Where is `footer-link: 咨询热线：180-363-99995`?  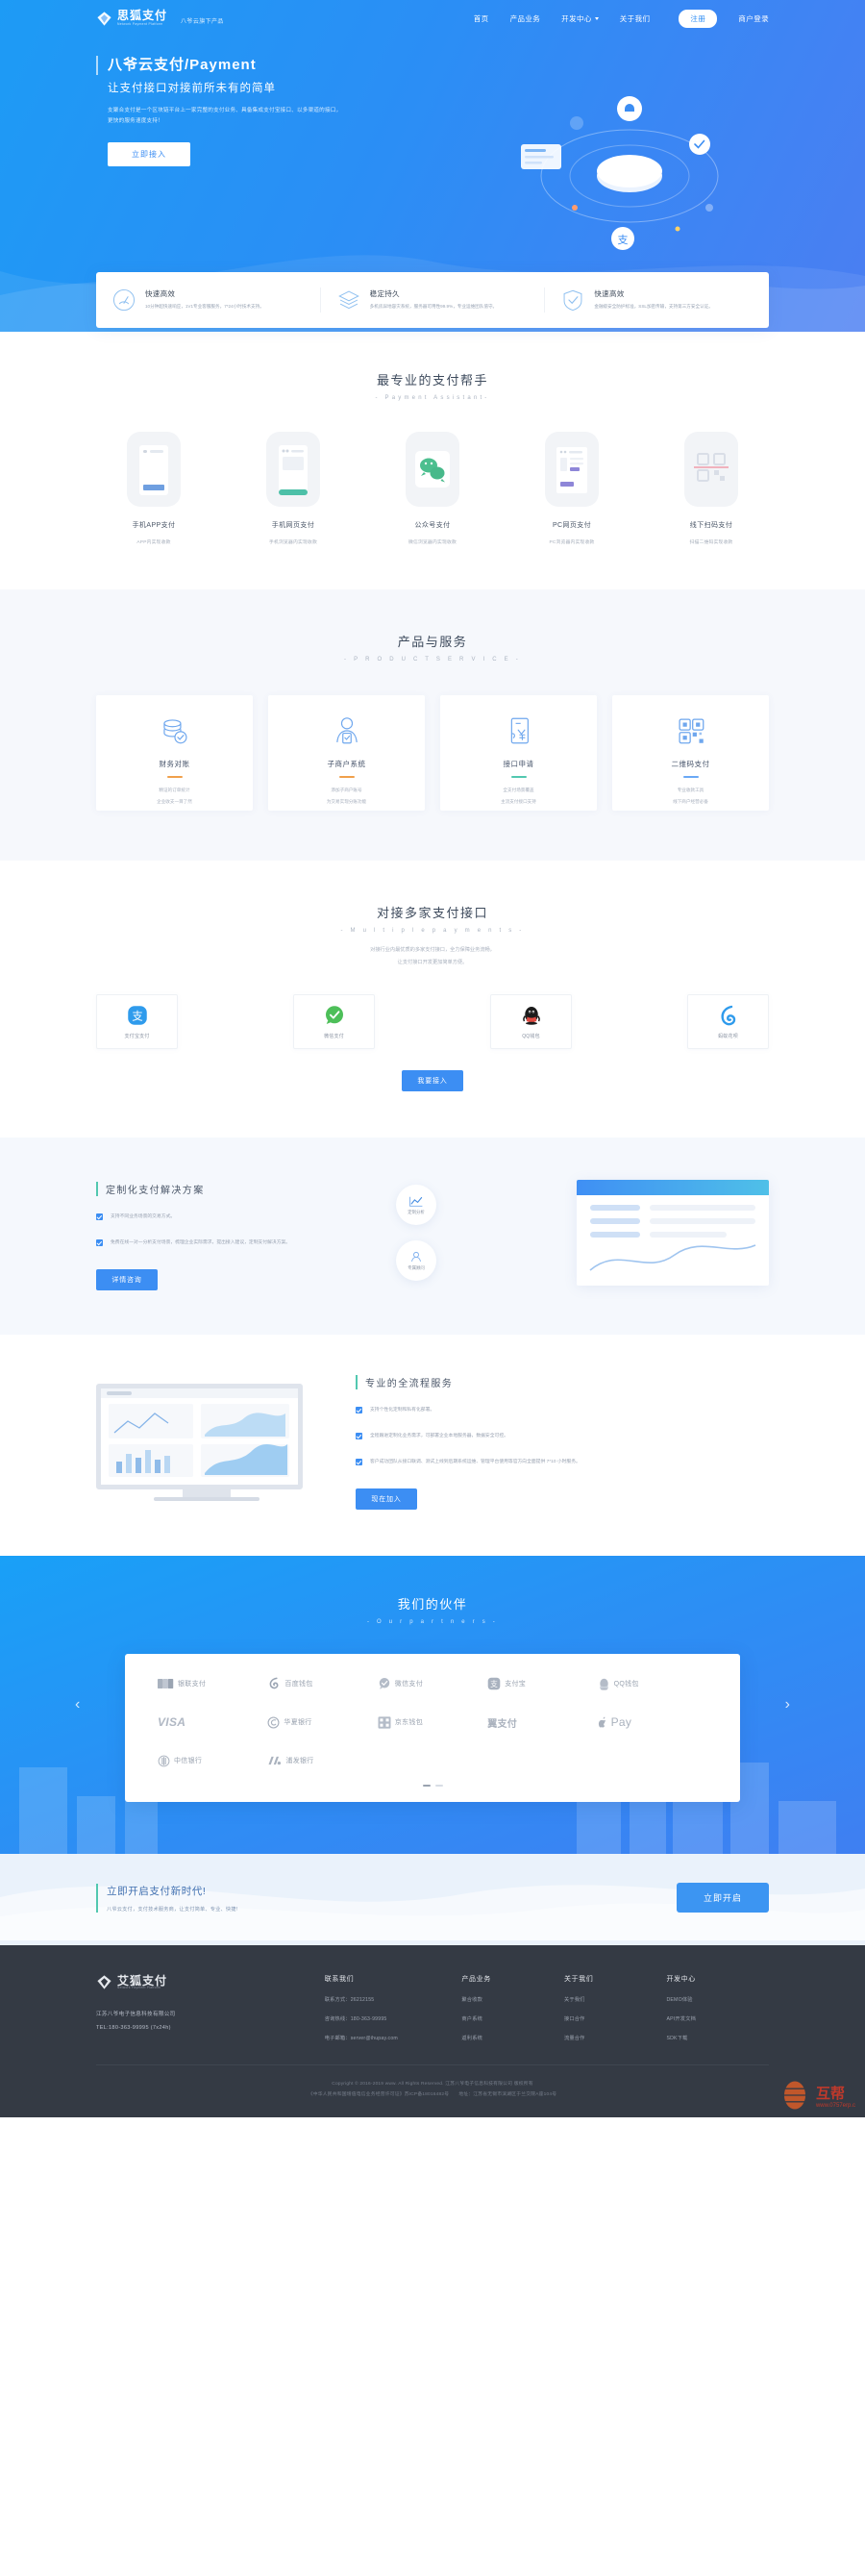
footer-link: 咨询热线：180-363-99995 is located at coordinates (393, 2018).